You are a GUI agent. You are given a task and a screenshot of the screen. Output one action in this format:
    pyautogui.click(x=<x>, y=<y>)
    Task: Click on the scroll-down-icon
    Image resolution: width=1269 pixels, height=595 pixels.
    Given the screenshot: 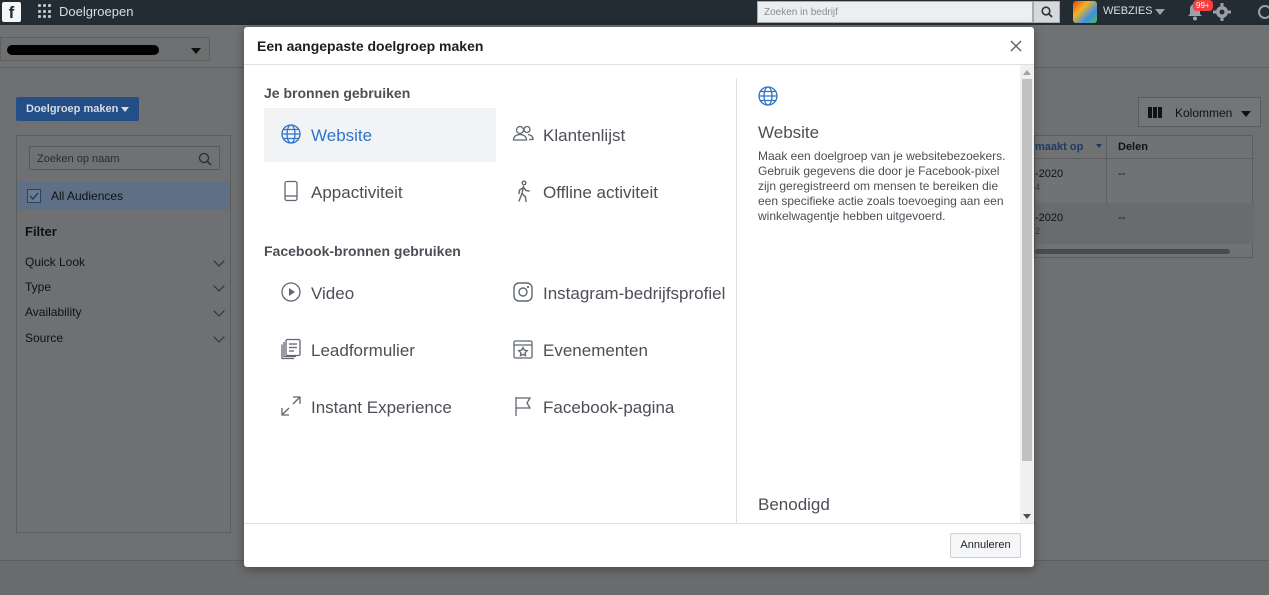 What is the action you would take?
    pyautogui.click(x=1027, y=516)
    